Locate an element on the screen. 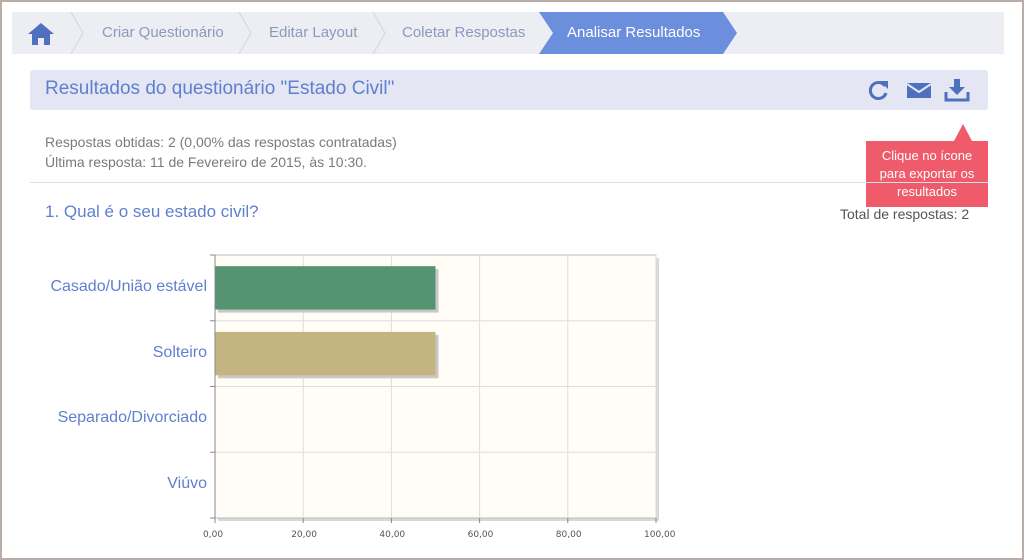 The image size is (1024, 560). x-tick-label: 80,00 is located at coordinates (568, 535).